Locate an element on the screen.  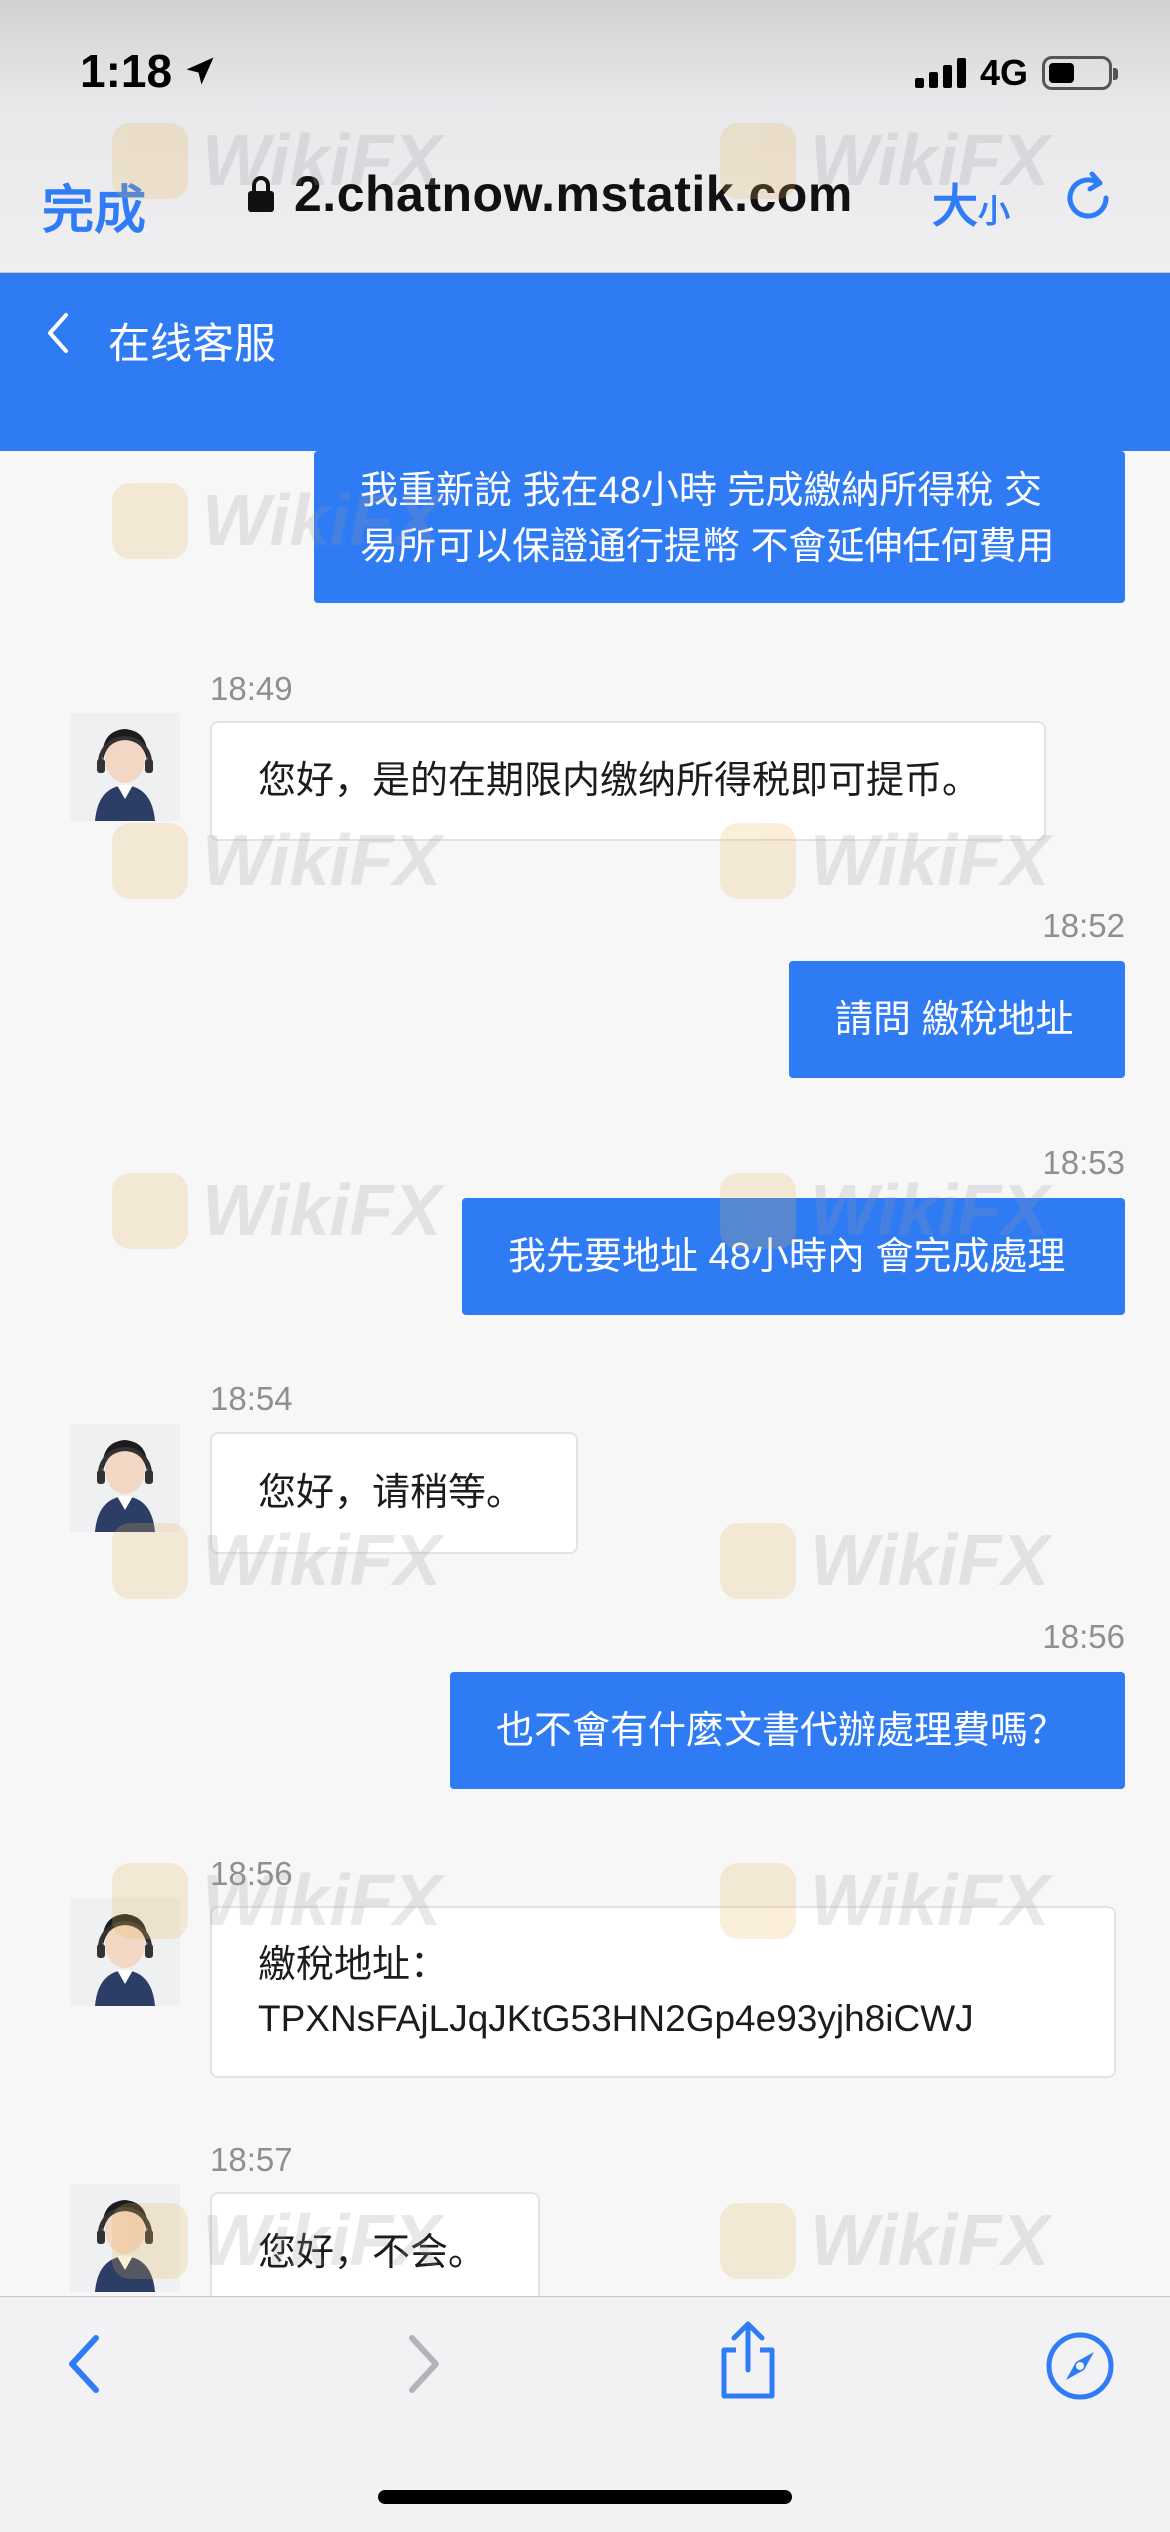
message-text-line: 易所可以保證通行提幣 不會延伸任何費用 is located at coordinates (707, 547).